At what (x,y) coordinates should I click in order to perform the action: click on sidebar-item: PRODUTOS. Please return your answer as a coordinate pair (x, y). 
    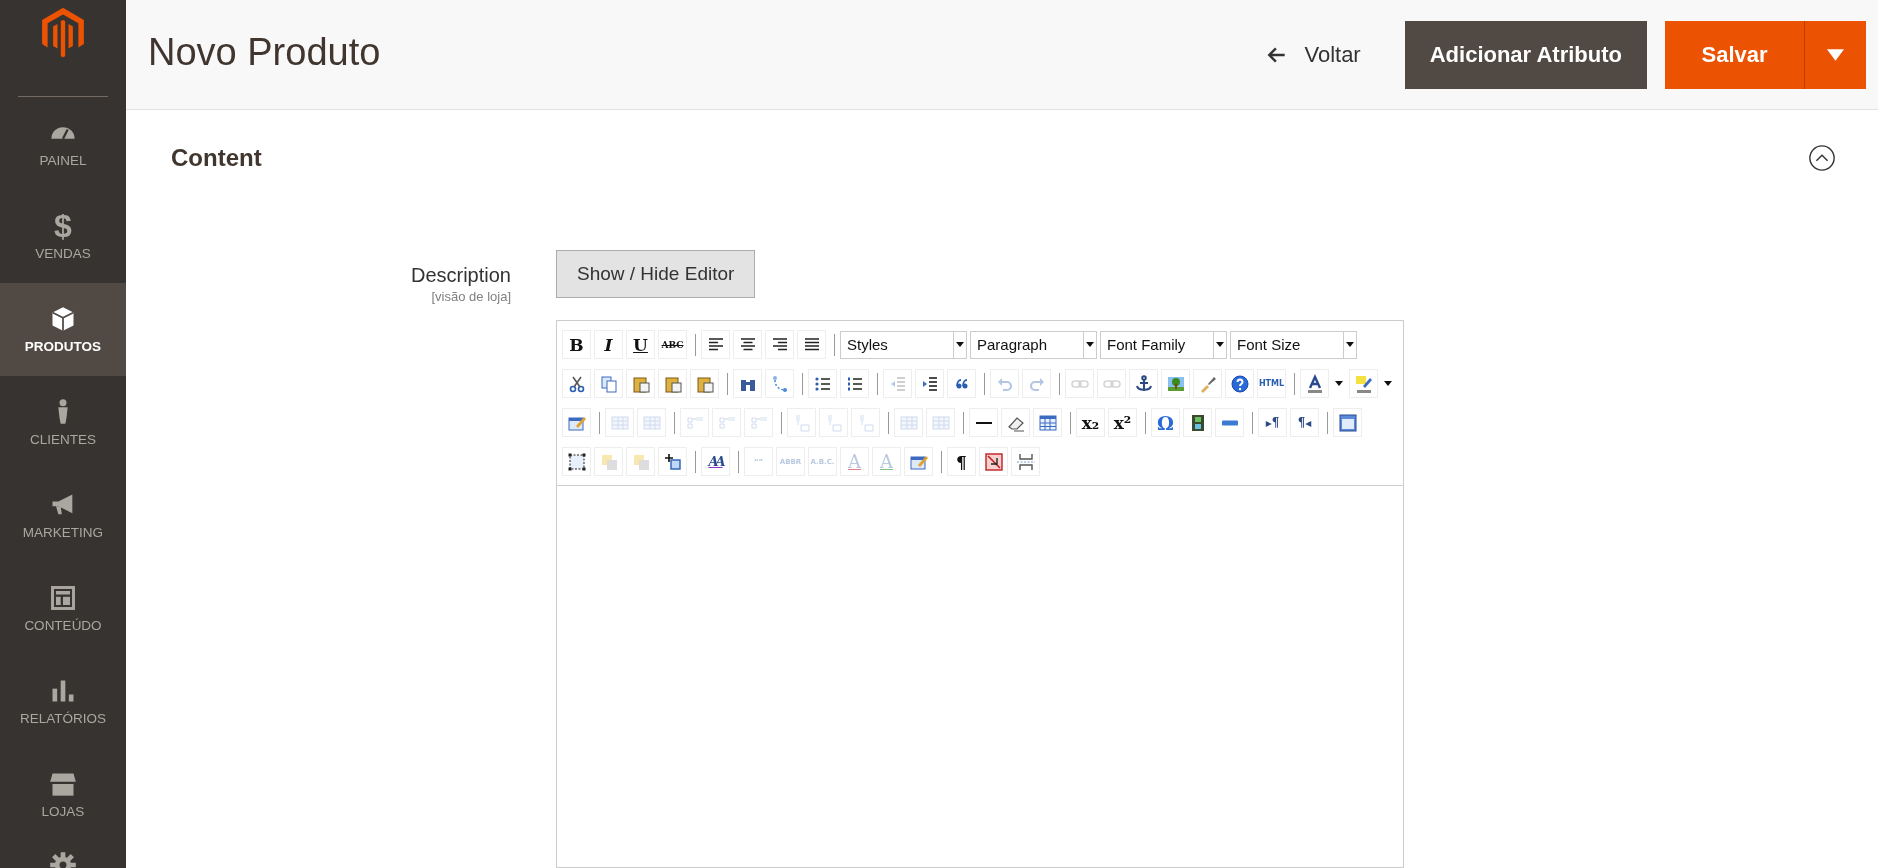
    Looking at the image, I should click on (63, 329).